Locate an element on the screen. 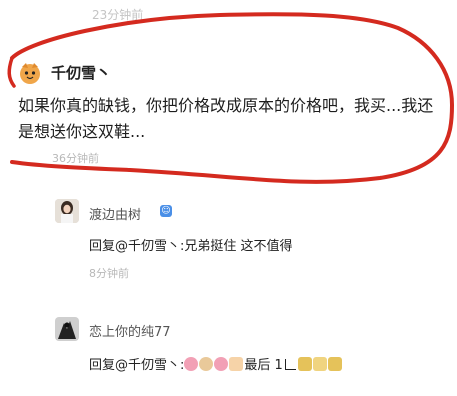 This screenshot has height=396, width=457. bracket-glyph-icon is located at coordinates (290, 364).